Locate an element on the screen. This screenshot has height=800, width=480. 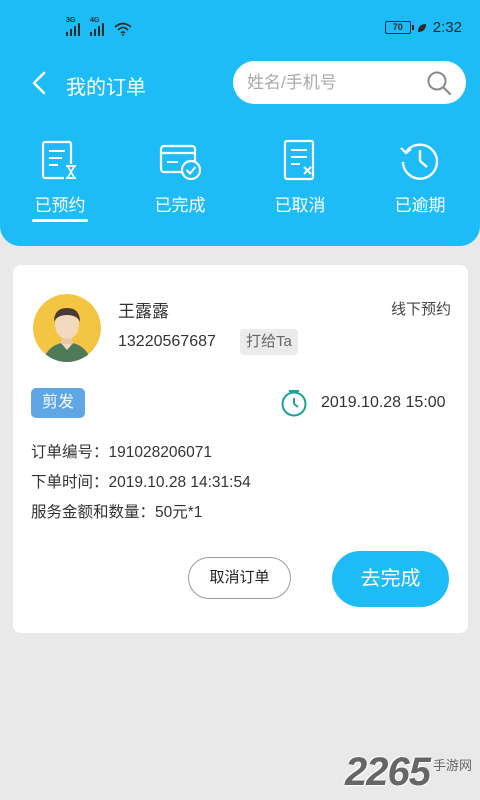
order-type: 线下预约 is located at coordinates (420, 309).